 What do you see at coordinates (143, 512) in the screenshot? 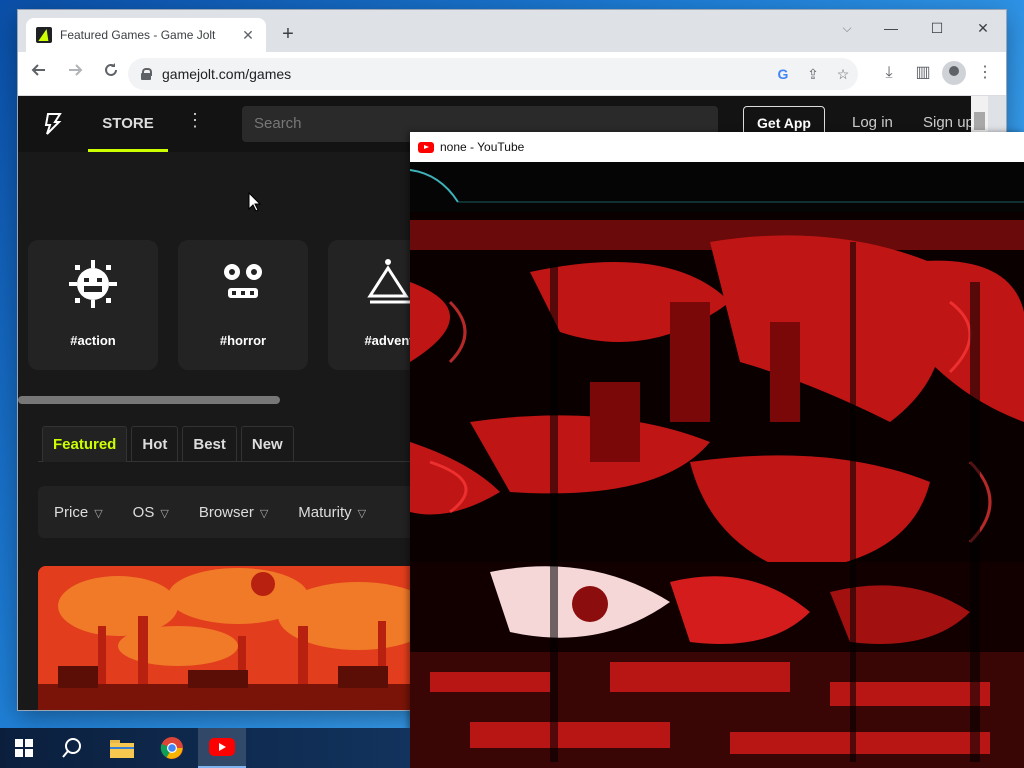
I see `filter-label: OS` at bounding box center [143, 512].